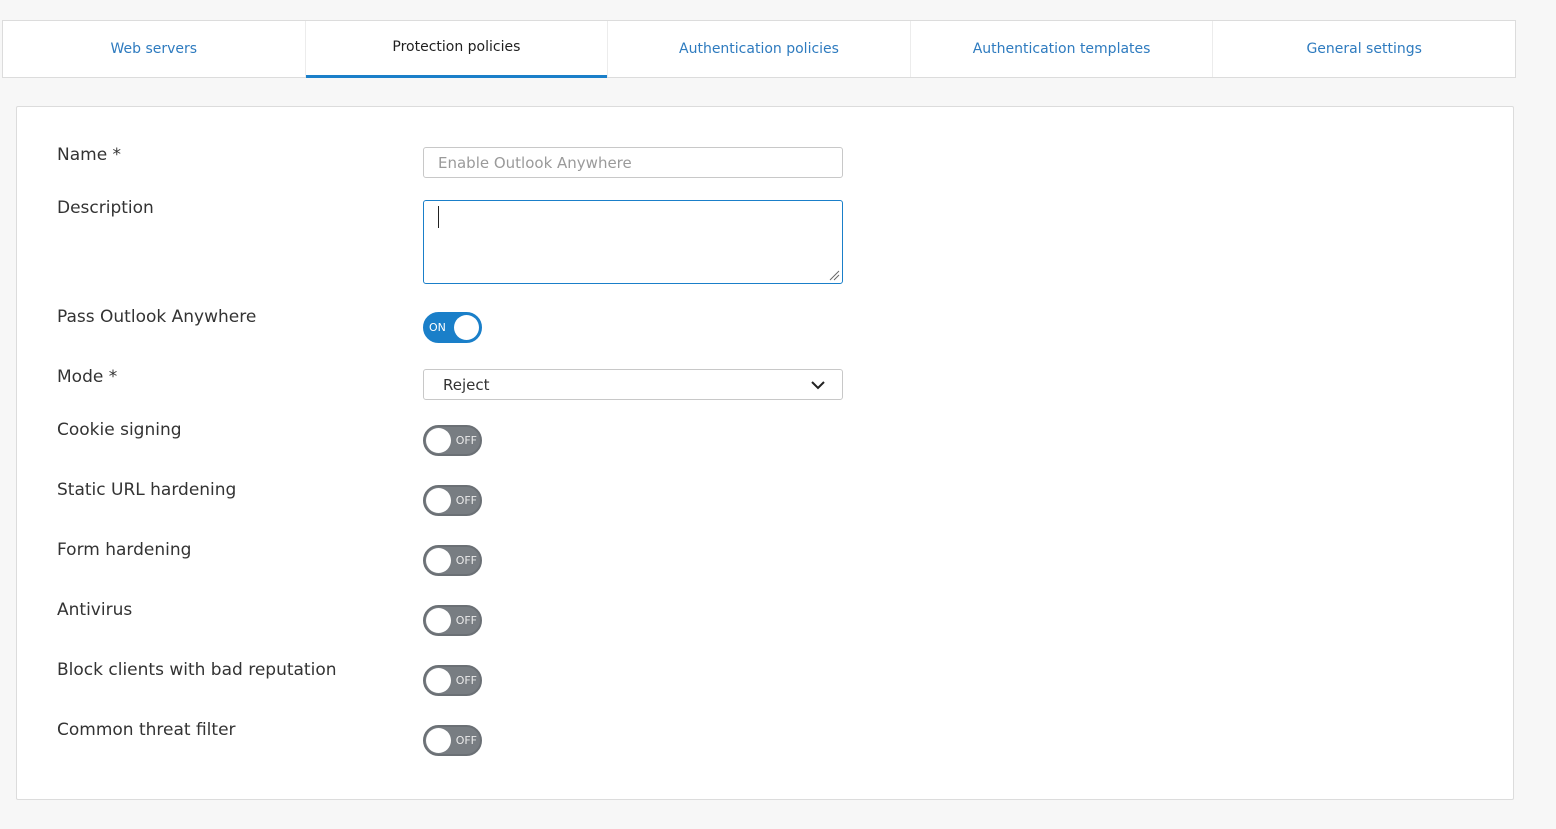 The height and width of the screenshot is (829, 1556). Describe the element at coordinates (147, 490) in the screenshot. I see `static-url-hardening-label: Static URL hardening` at that location.